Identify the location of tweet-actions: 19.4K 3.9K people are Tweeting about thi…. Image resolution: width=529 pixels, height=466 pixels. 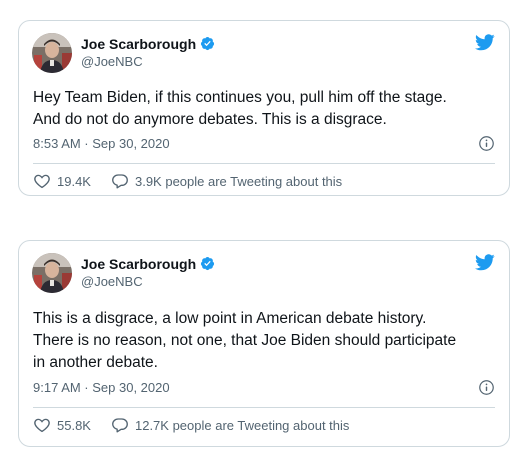
(187, 181).